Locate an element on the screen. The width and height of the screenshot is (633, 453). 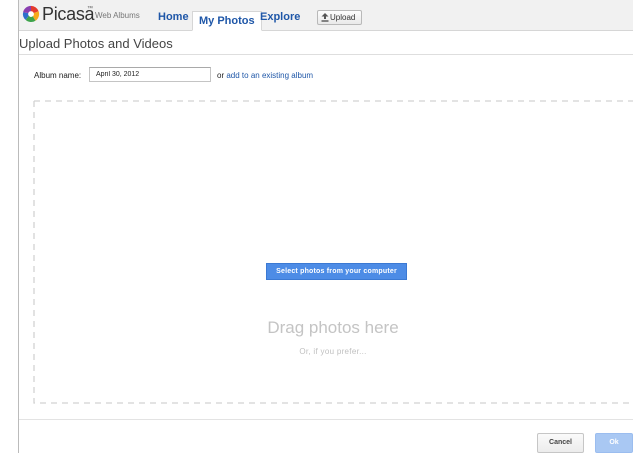
trademark-symbol: ™ is located at coordinates (90, 9).